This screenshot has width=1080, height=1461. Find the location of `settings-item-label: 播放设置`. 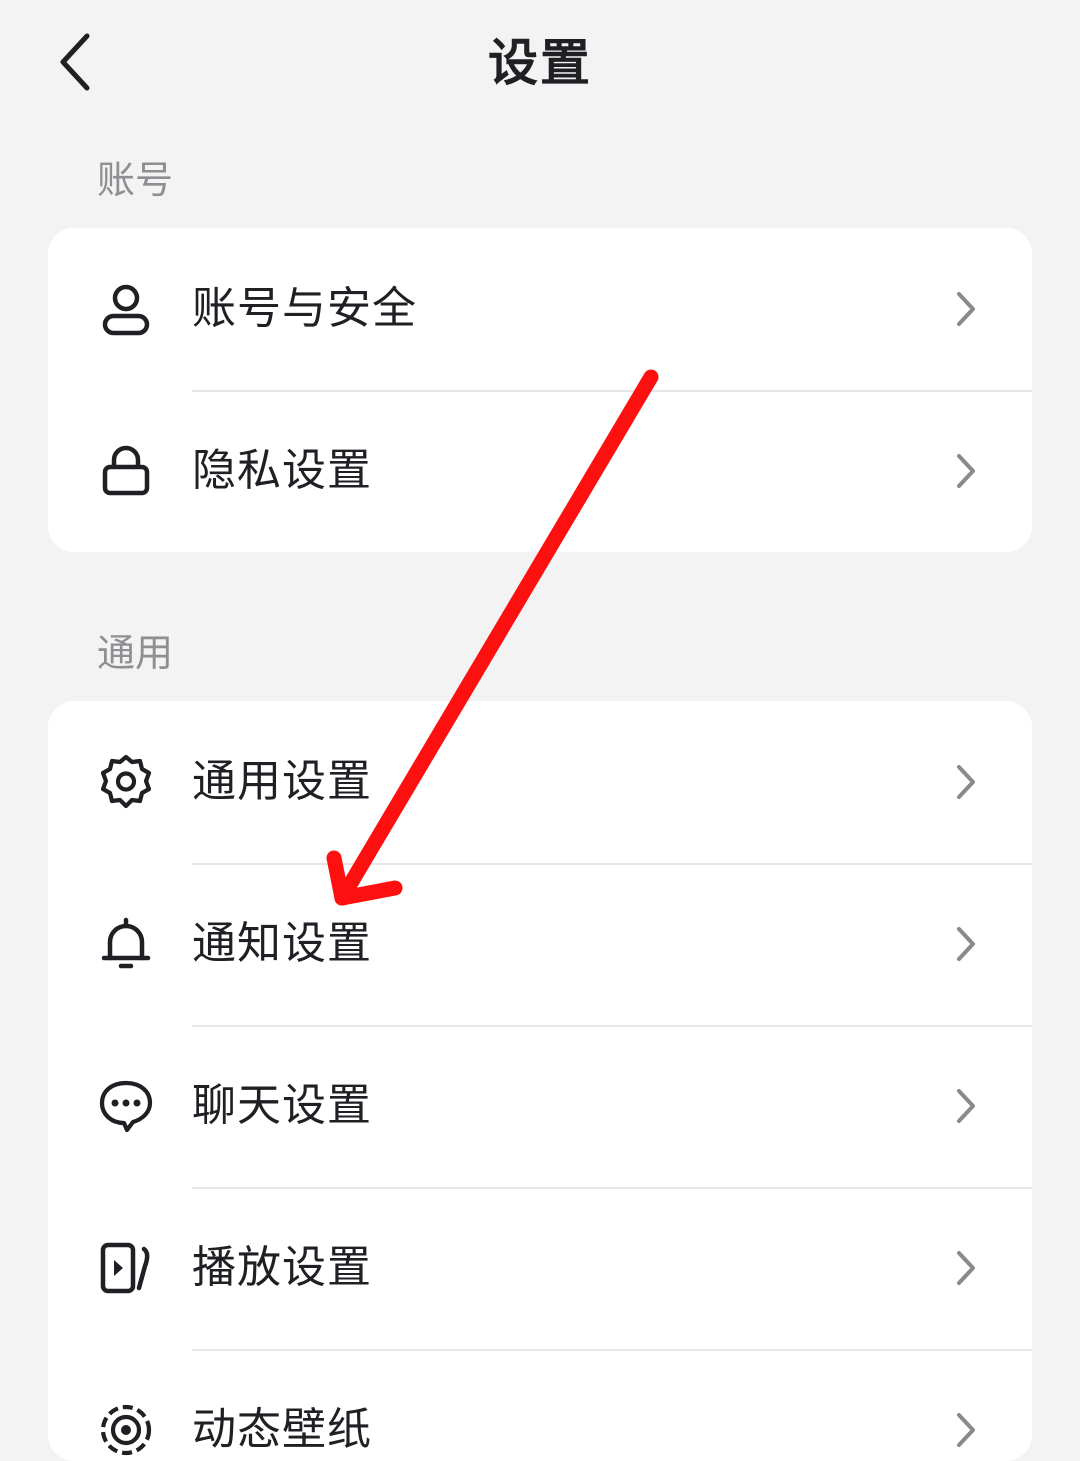

settings-item-label: 播放设置 is located at coordinates (282, 1267).